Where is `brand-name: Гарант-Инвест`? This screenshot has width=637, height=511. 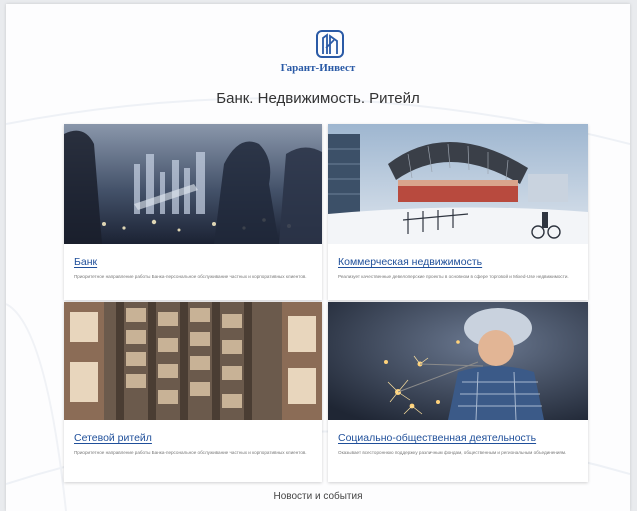
brand-name: Гарант-Инвест is located at coordinates (318, 68).